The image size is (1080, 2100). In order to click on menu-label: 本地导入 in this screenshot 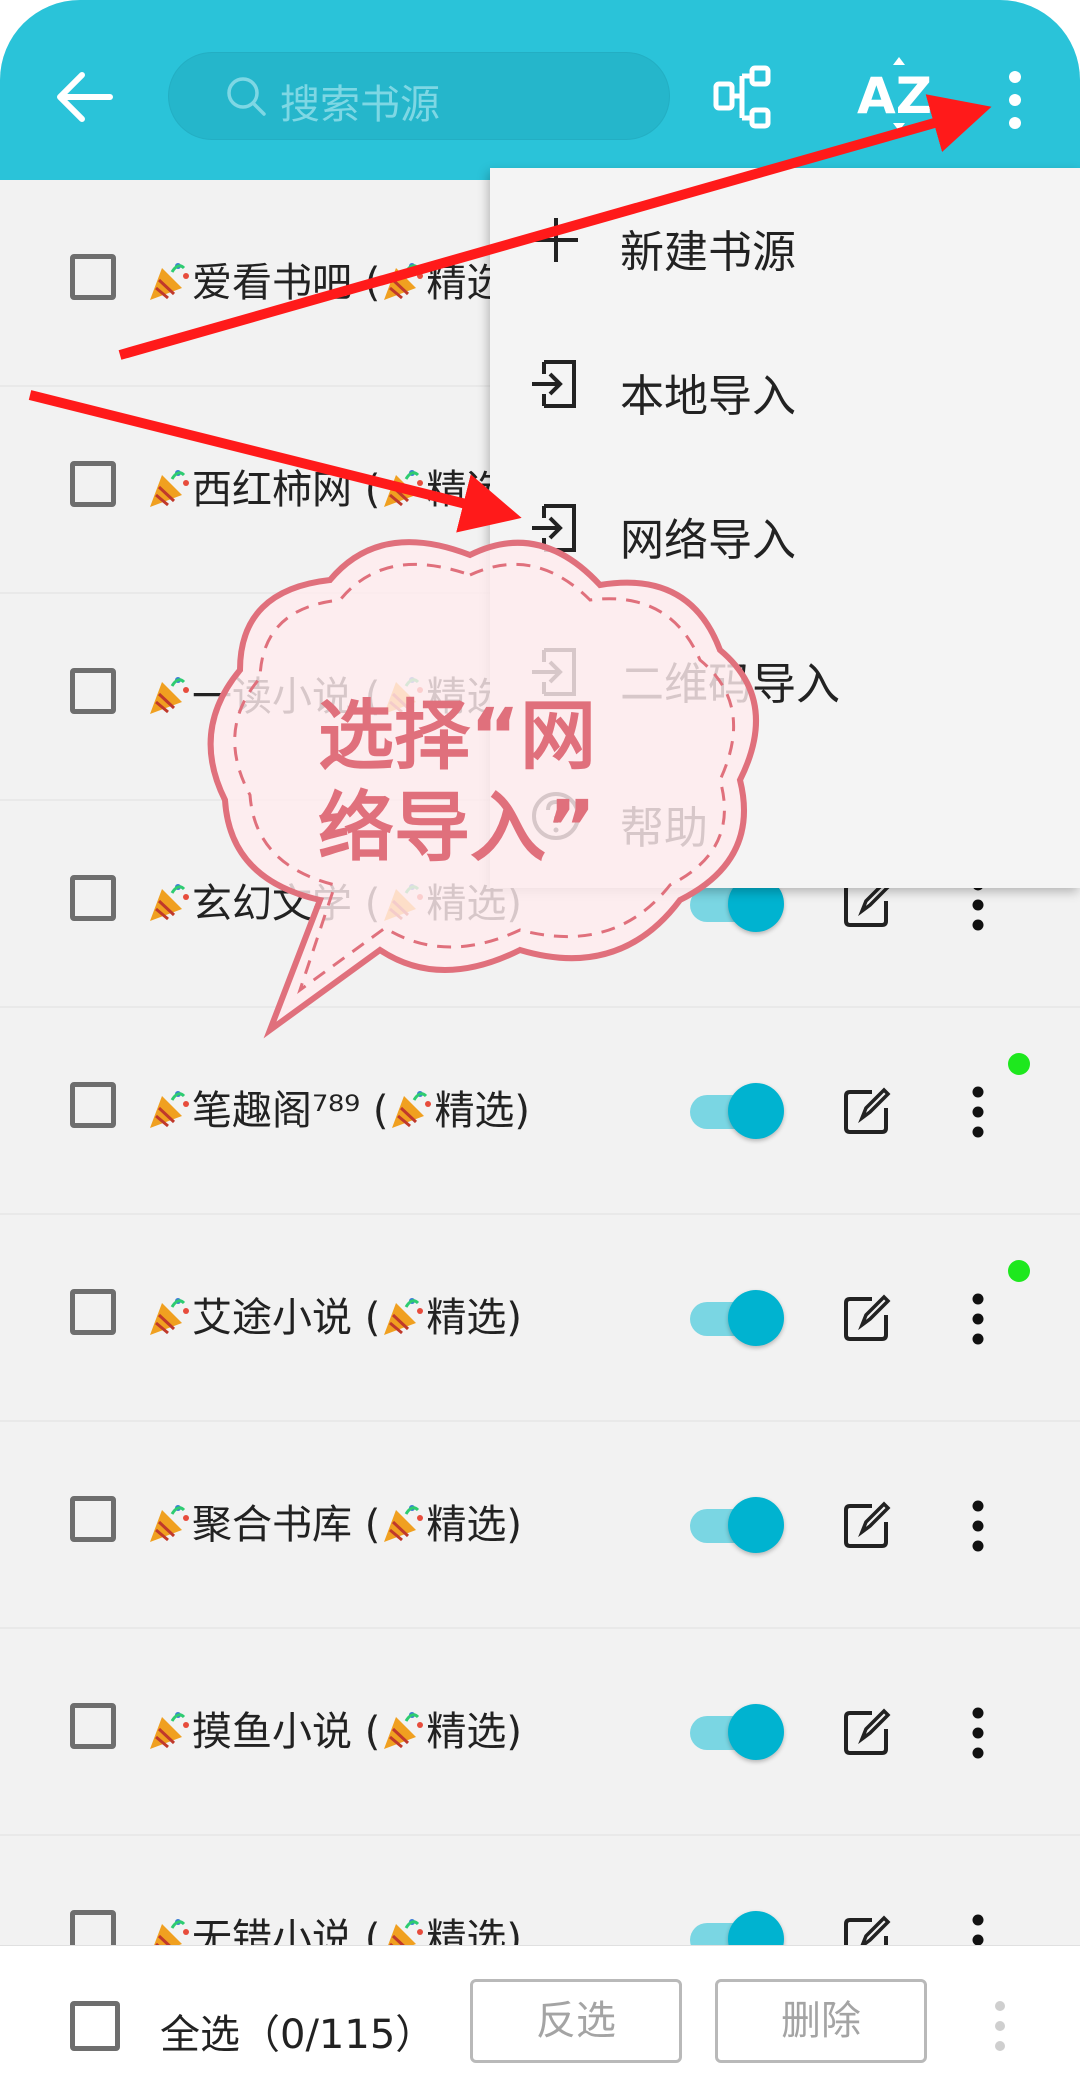, I will do `click(708, 396)`.